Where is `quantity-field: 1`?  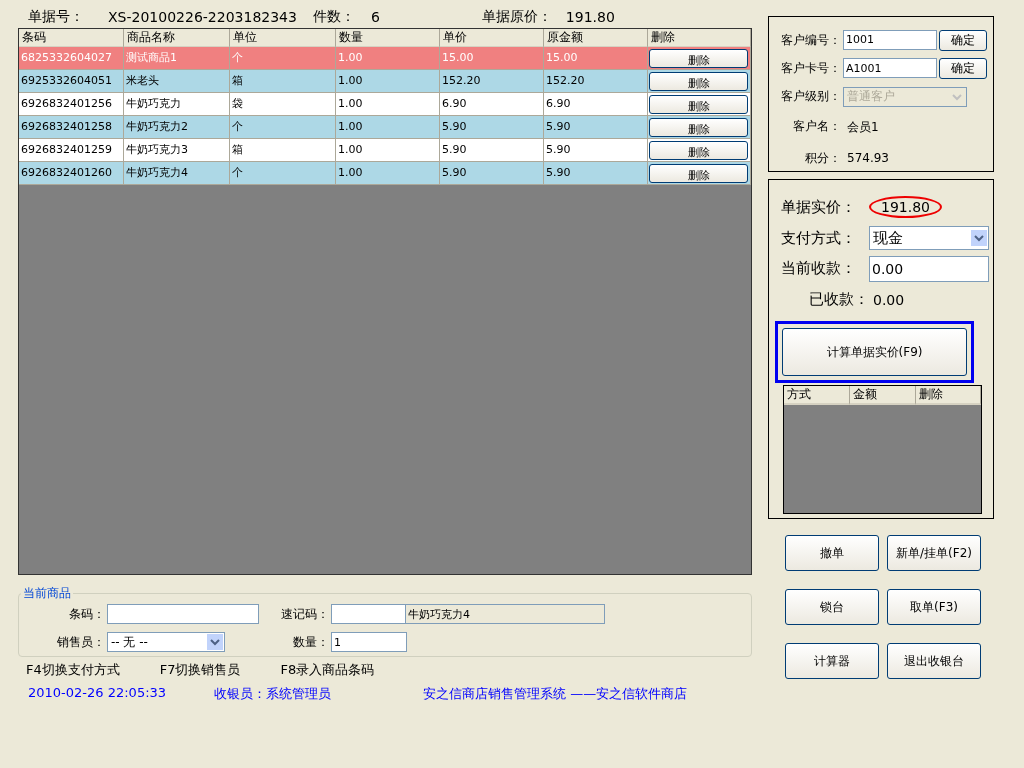
quantity-field: 1 is located at coordinates (369, 642).